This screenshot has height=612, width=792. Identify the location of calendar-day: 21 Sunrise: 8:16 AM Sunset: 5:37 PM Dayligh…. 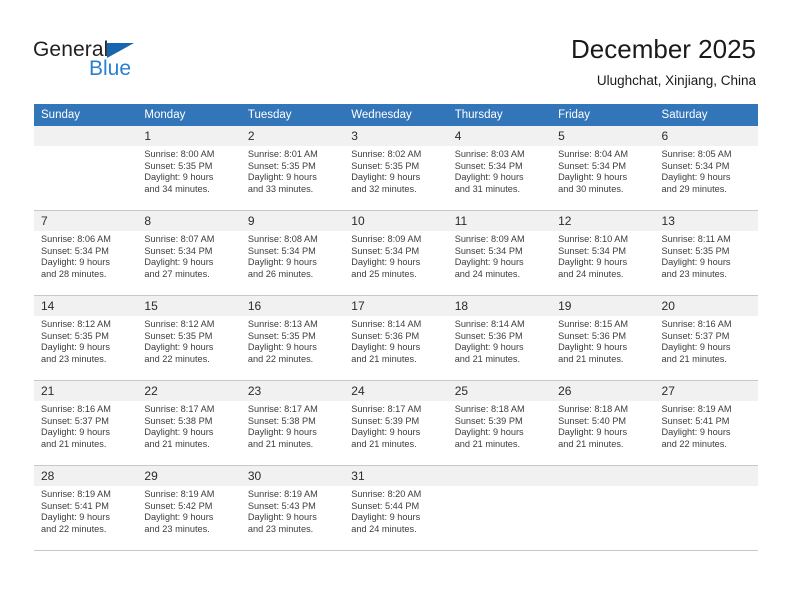
(86, 423).